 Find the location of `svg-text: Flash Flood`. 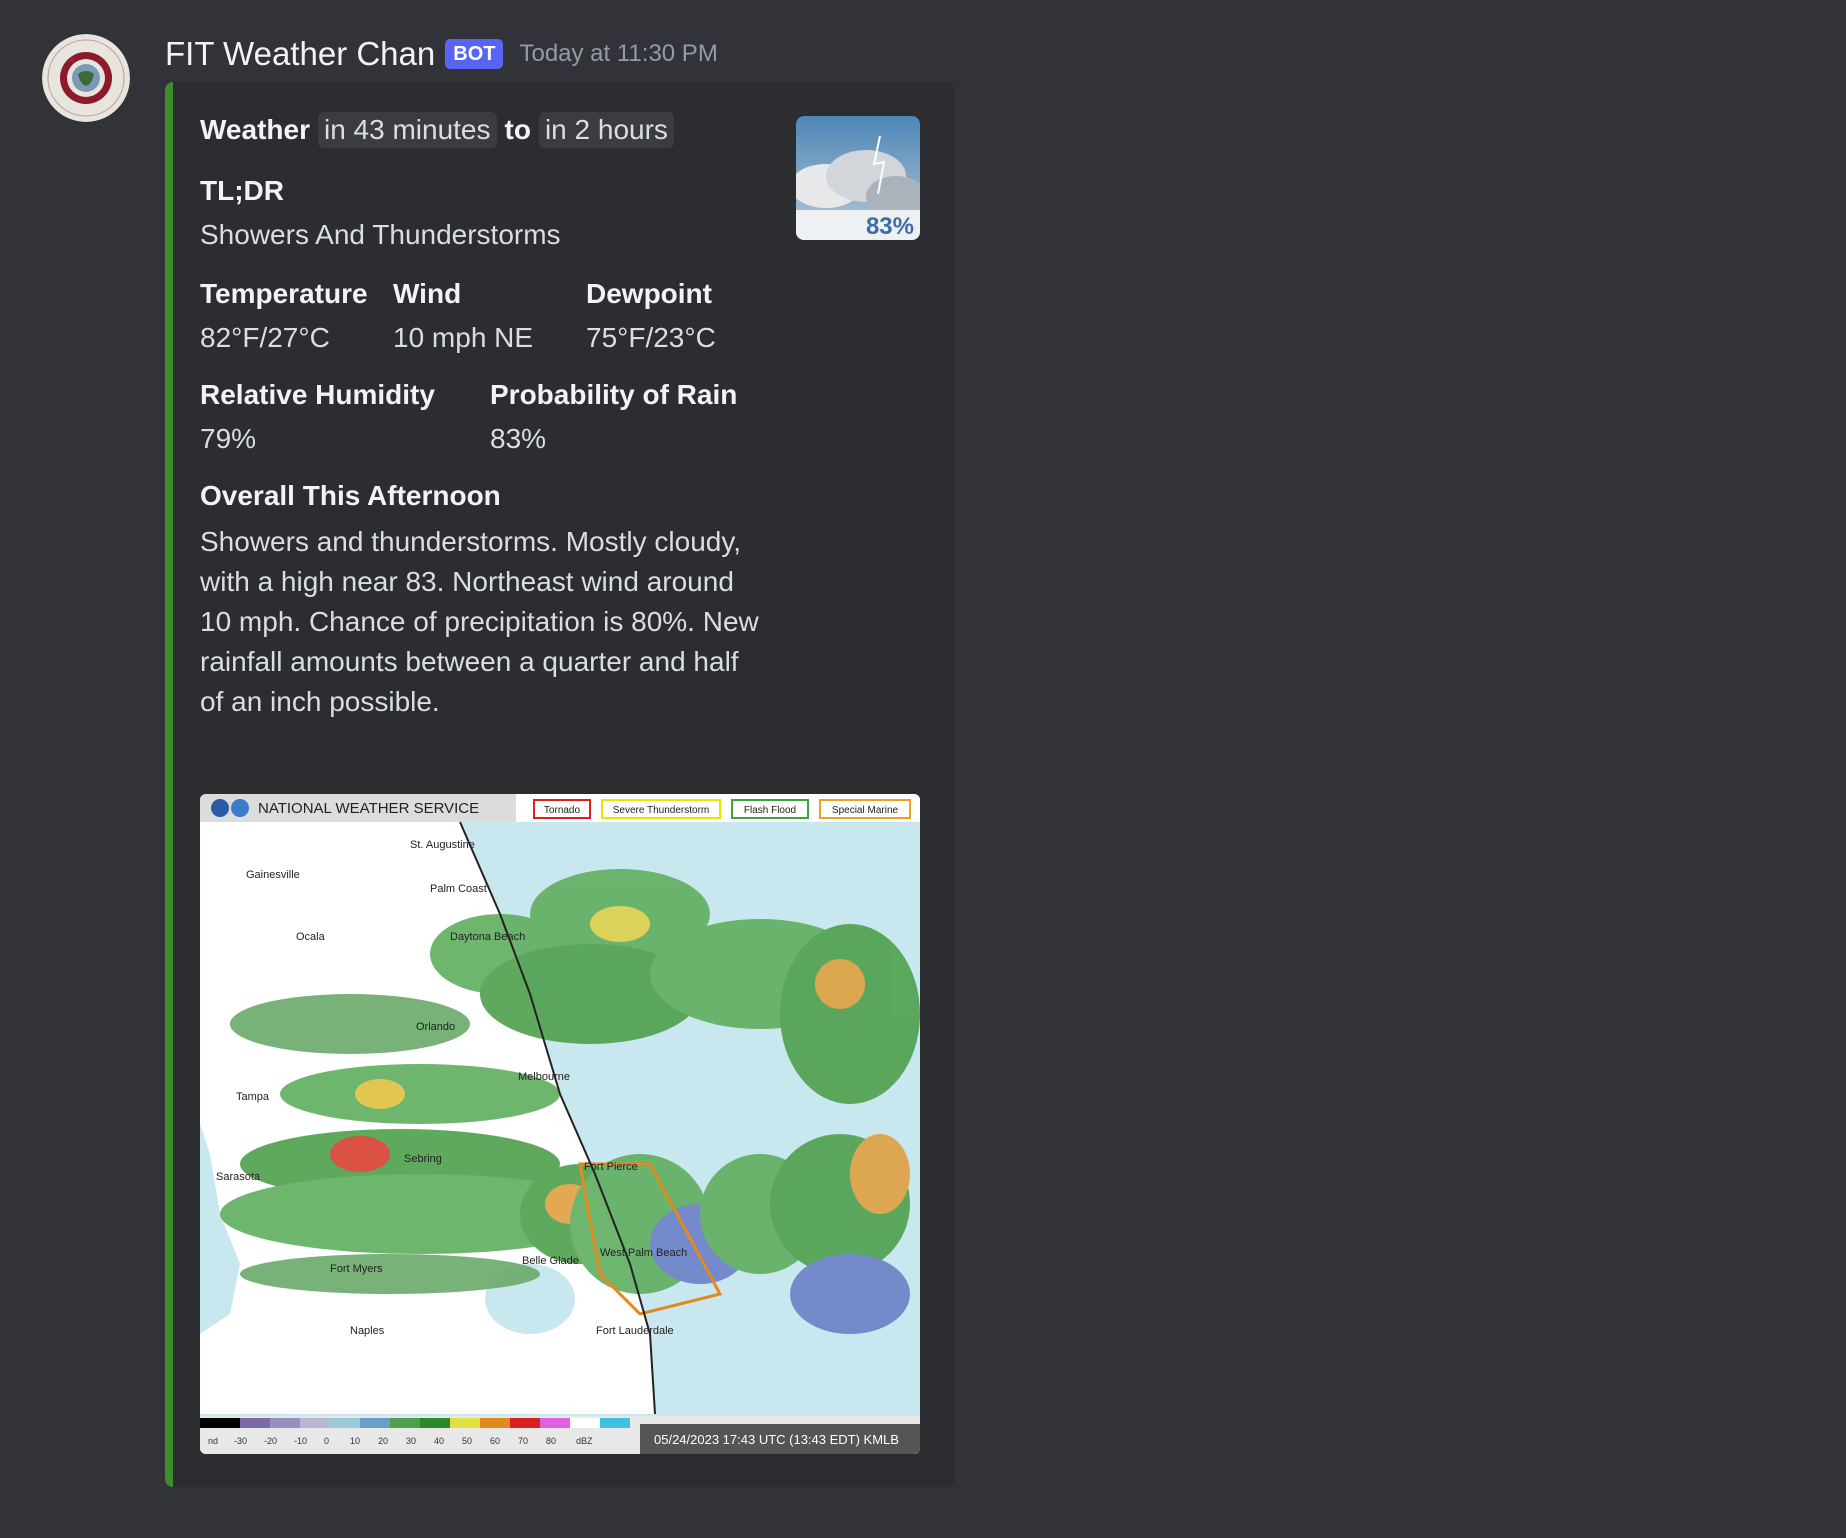

svg-text: Flash Flood is located at coordinates (770, 810).